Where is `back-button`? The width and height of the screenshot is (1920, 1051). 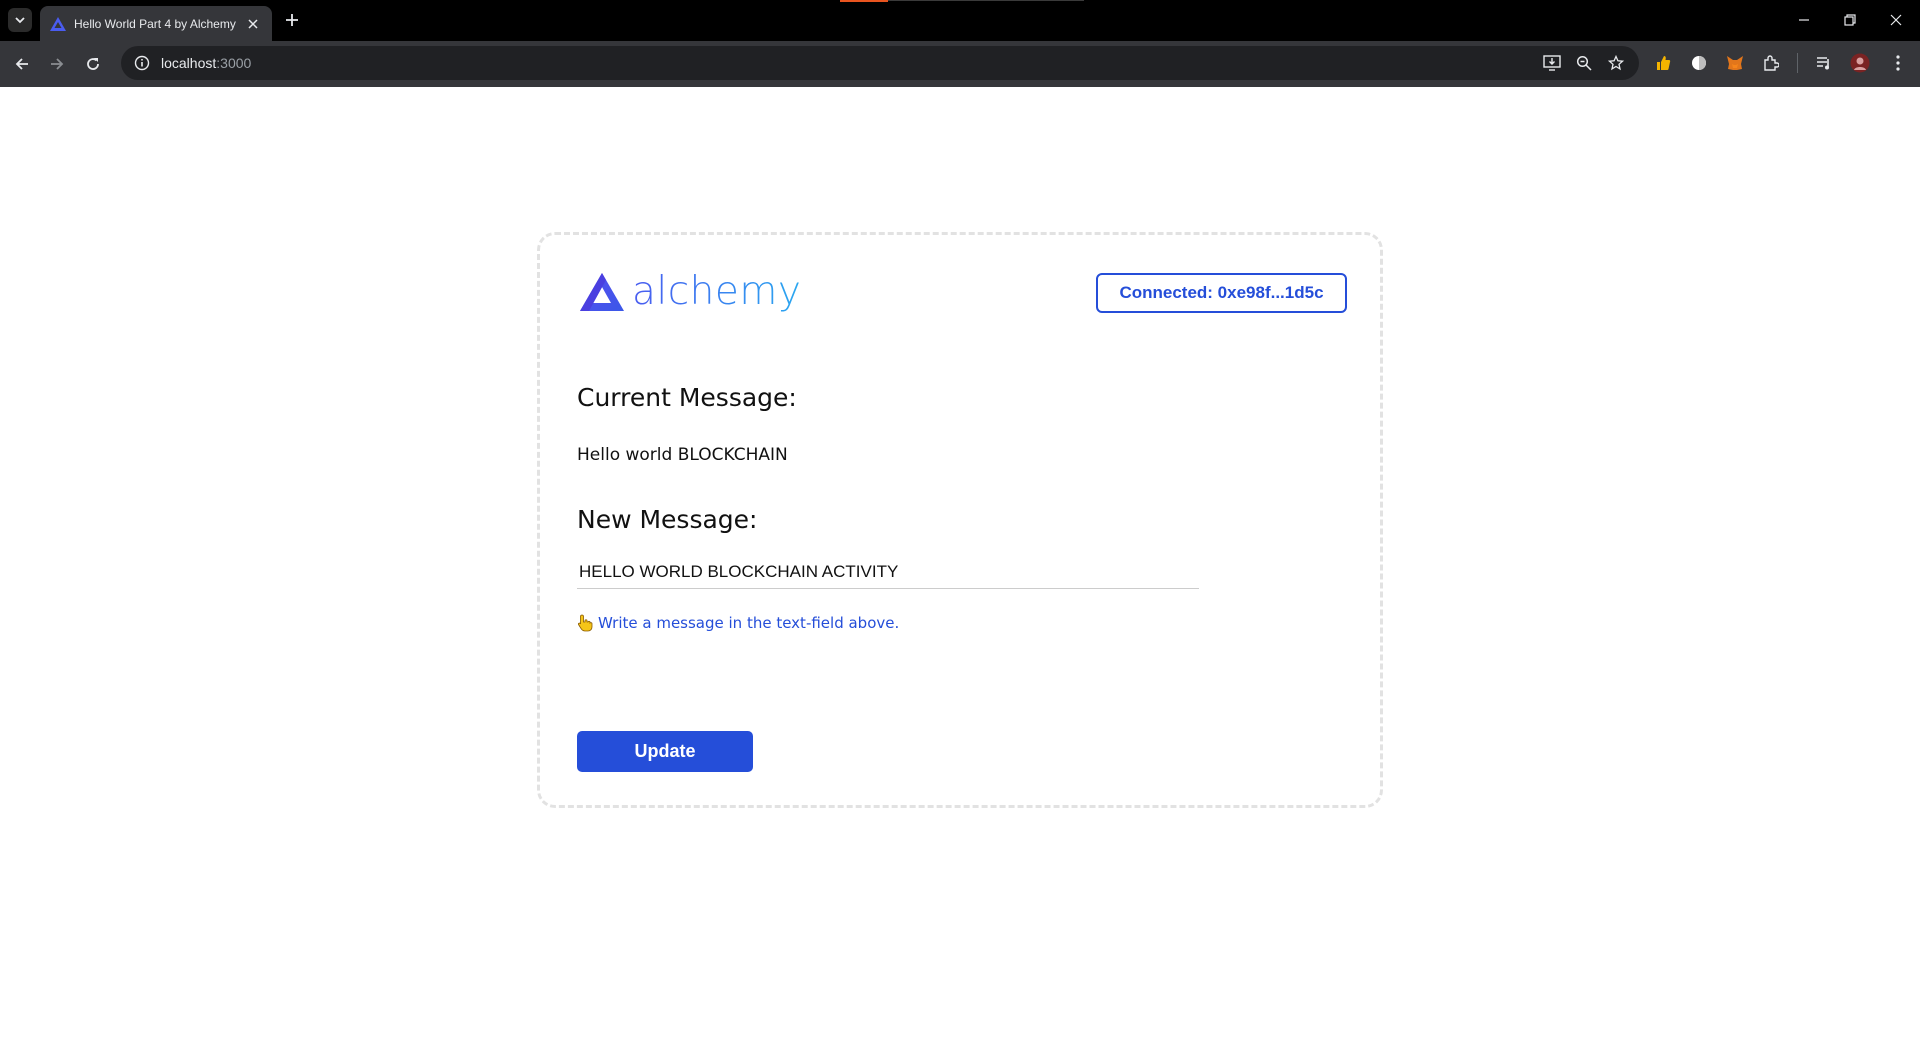
back-button is located at coordinates (22, 64).